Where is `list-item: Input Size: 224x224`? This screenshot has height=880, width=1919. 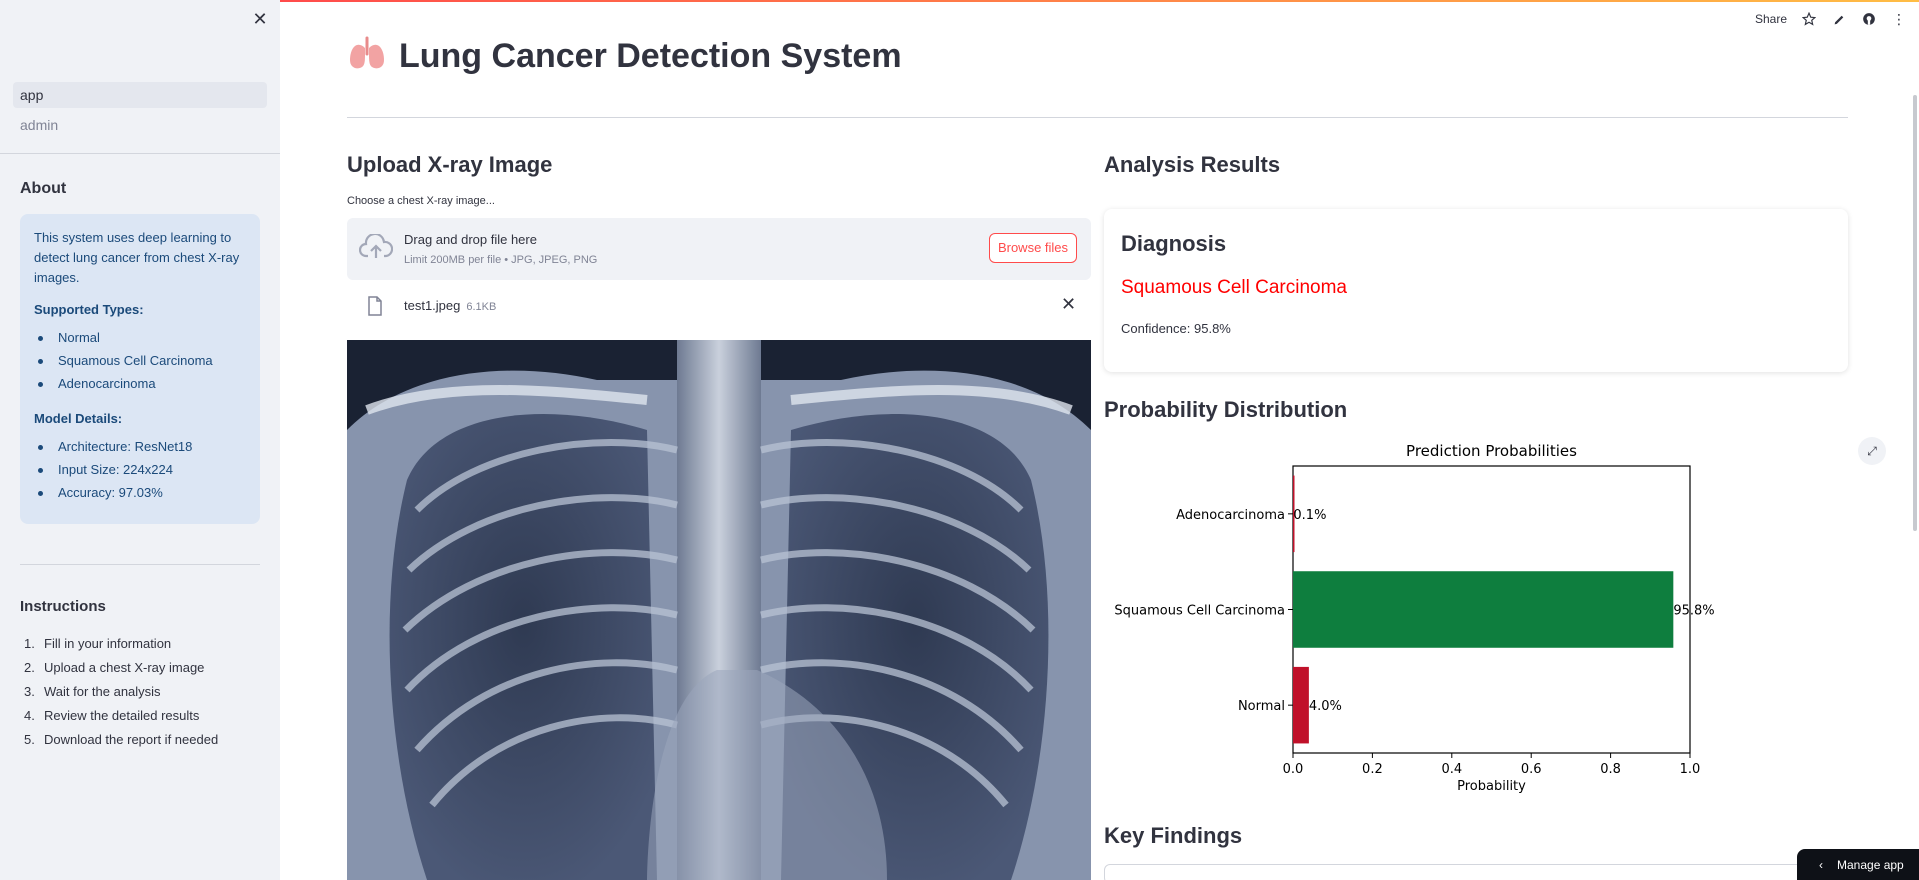
list-item: Input Size: 224x224 is located at coordinates (140, 471).